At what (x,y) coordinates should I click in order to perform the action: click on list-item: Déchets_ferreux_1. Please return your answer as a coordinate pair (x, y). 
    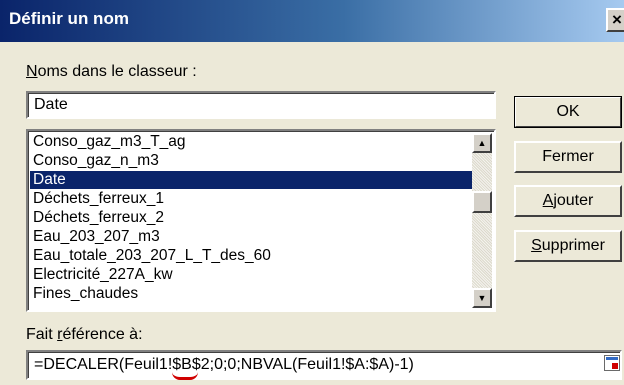
    Looking at the image, I should click on (252, 199).